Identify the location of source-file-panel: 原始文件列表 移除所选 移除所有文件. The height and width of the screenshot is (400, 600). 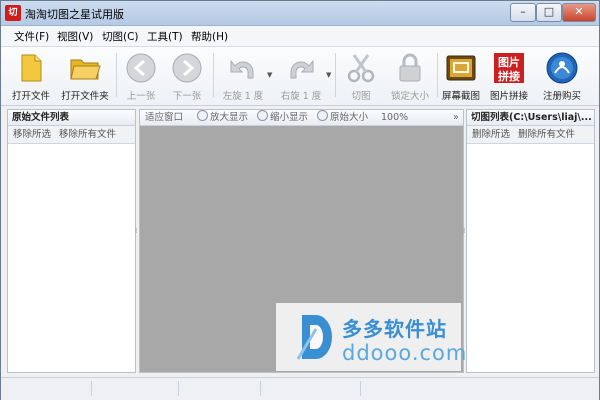
(71, 241).